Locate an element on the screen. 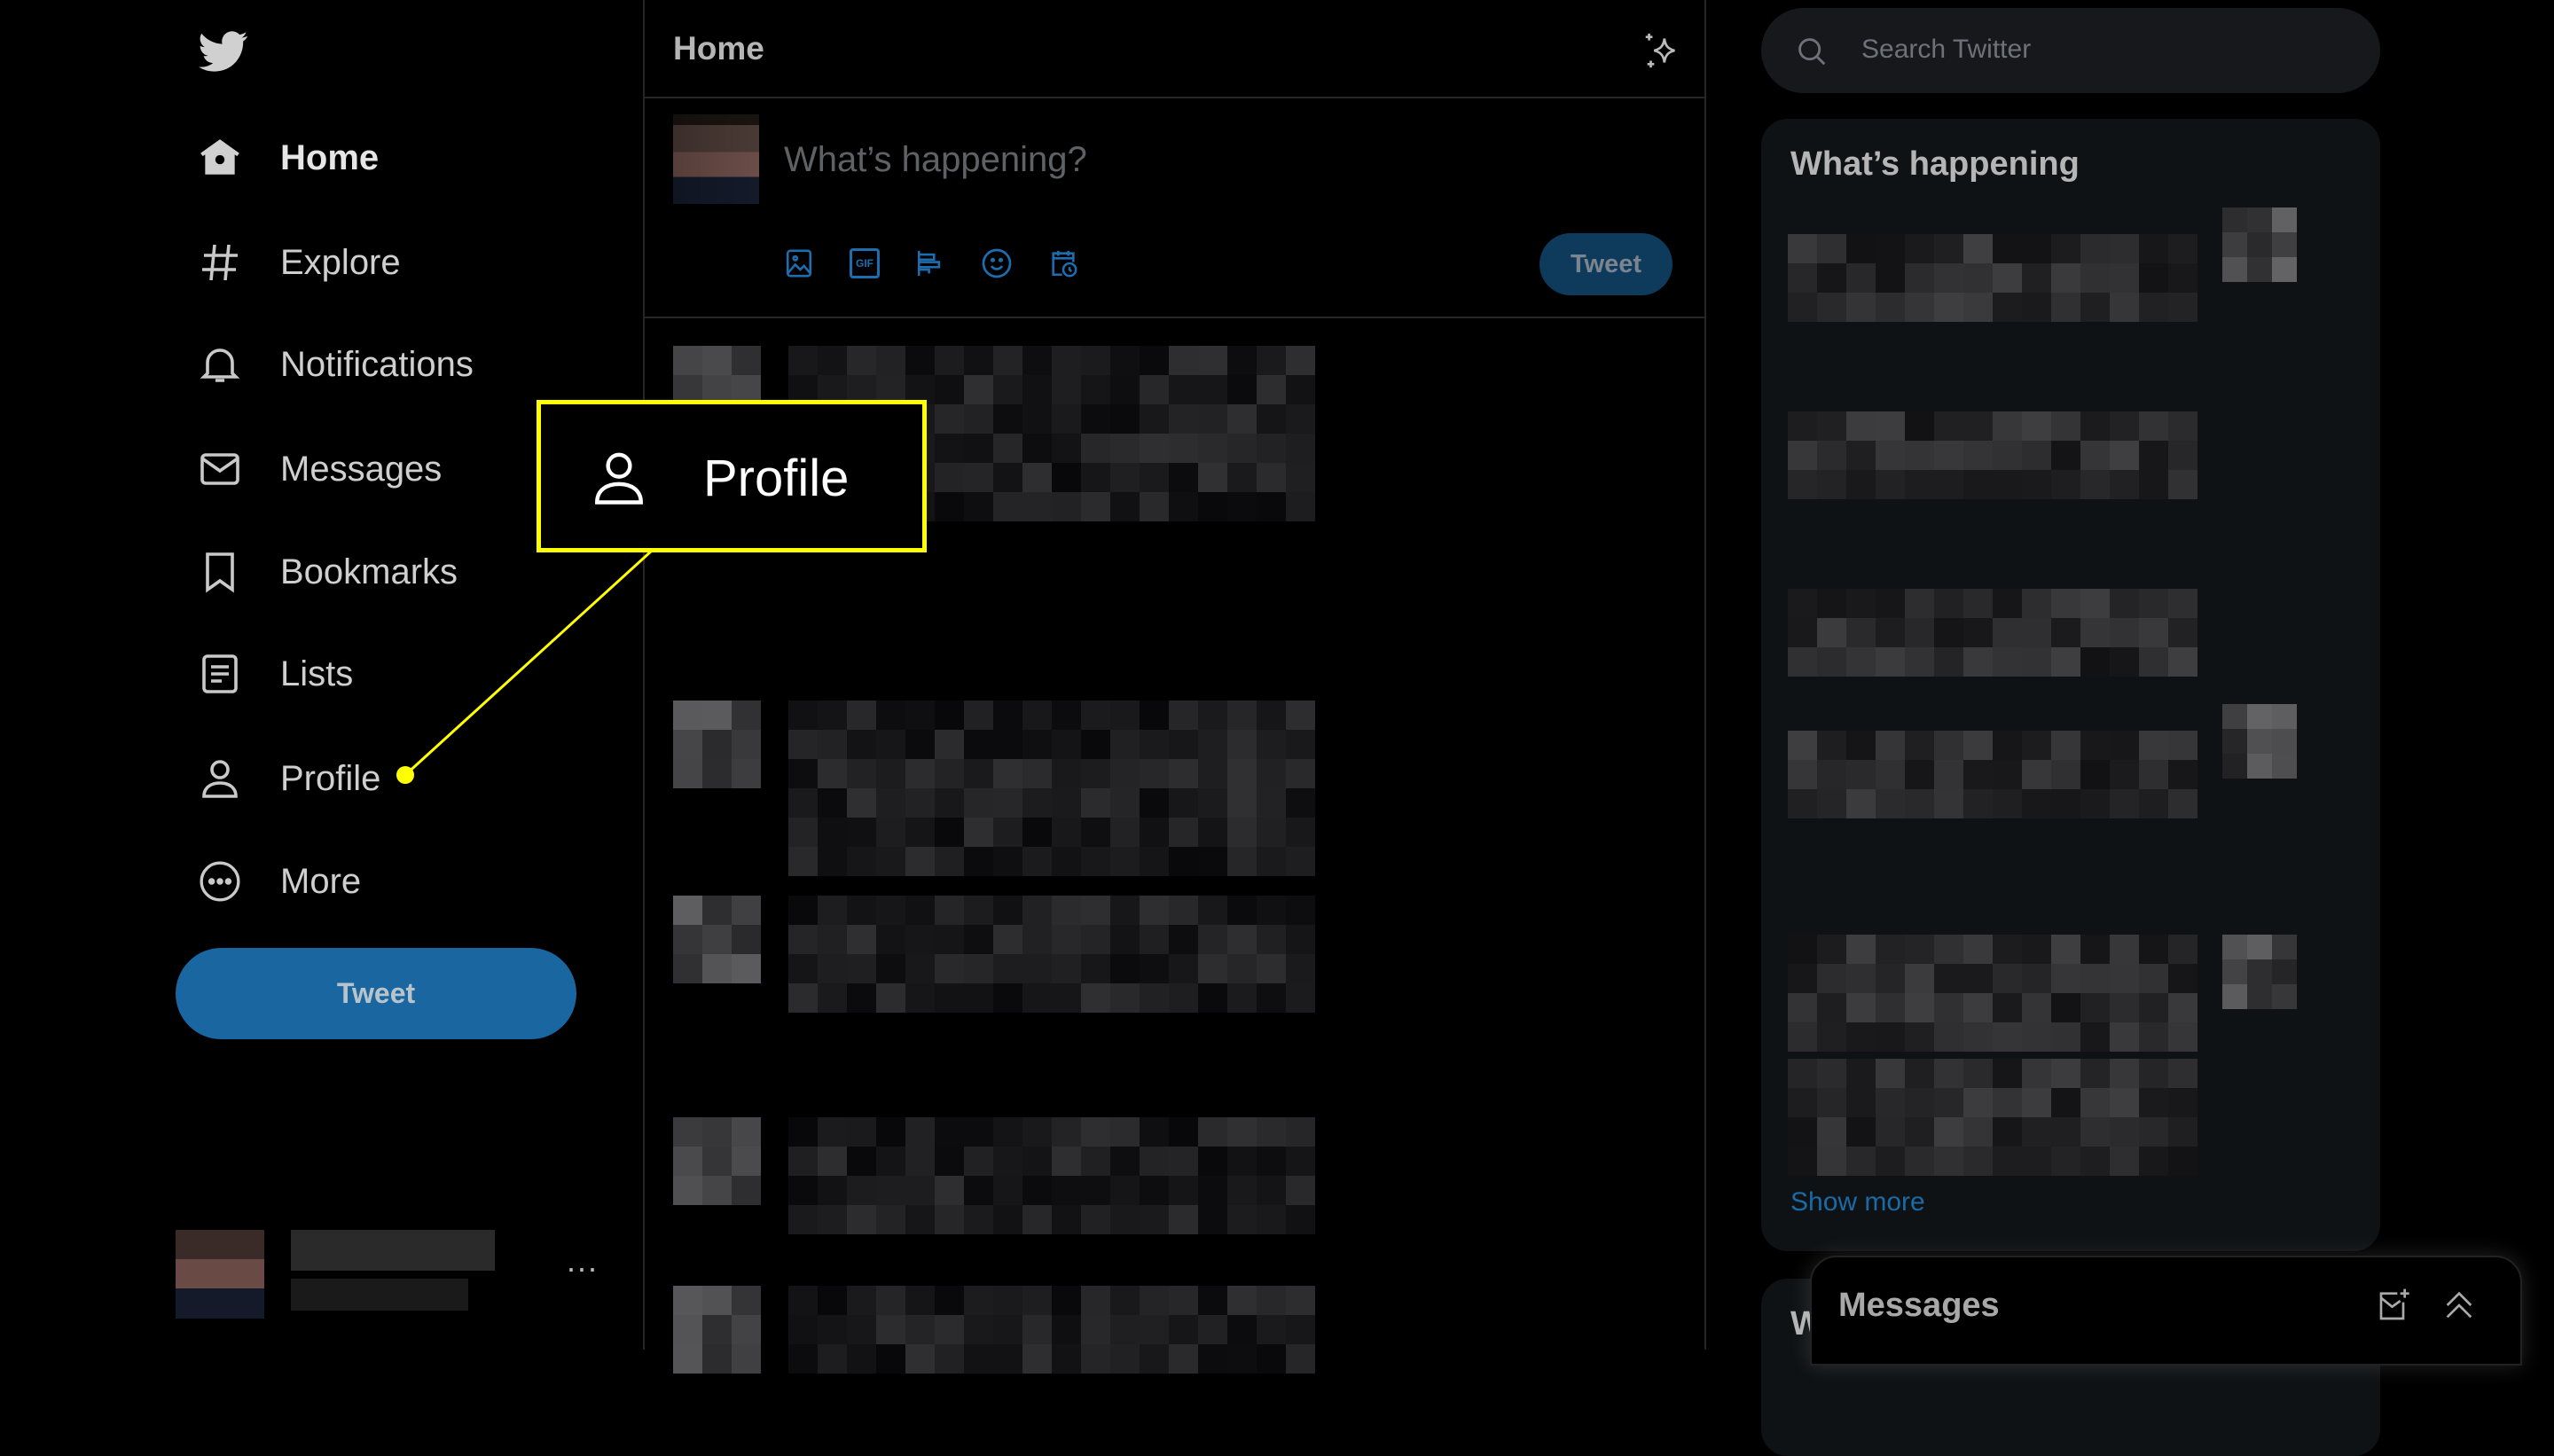 This screenshot has width=2554, height=1456. callout-line is located at coordinates (528, 663).